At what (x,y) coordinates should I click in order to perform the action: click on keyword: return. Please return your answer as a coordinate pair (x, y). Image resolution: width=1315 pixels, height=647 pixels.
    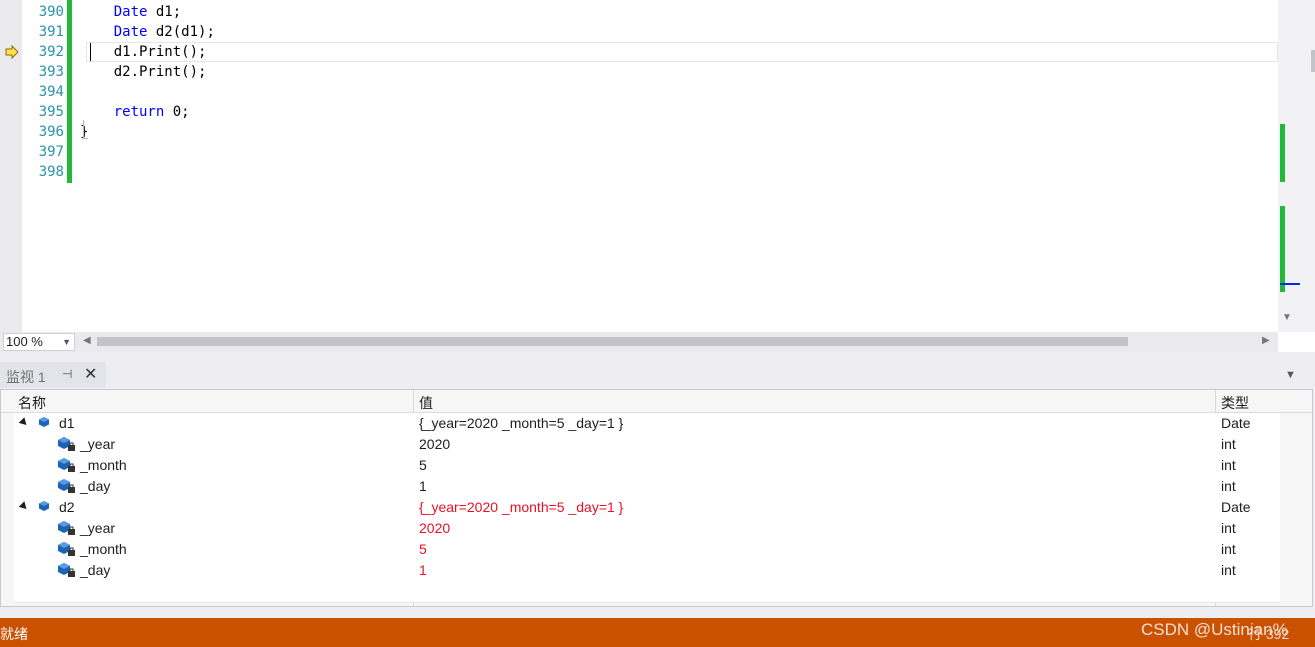
    Looking at the image, I should click on (139, 112).